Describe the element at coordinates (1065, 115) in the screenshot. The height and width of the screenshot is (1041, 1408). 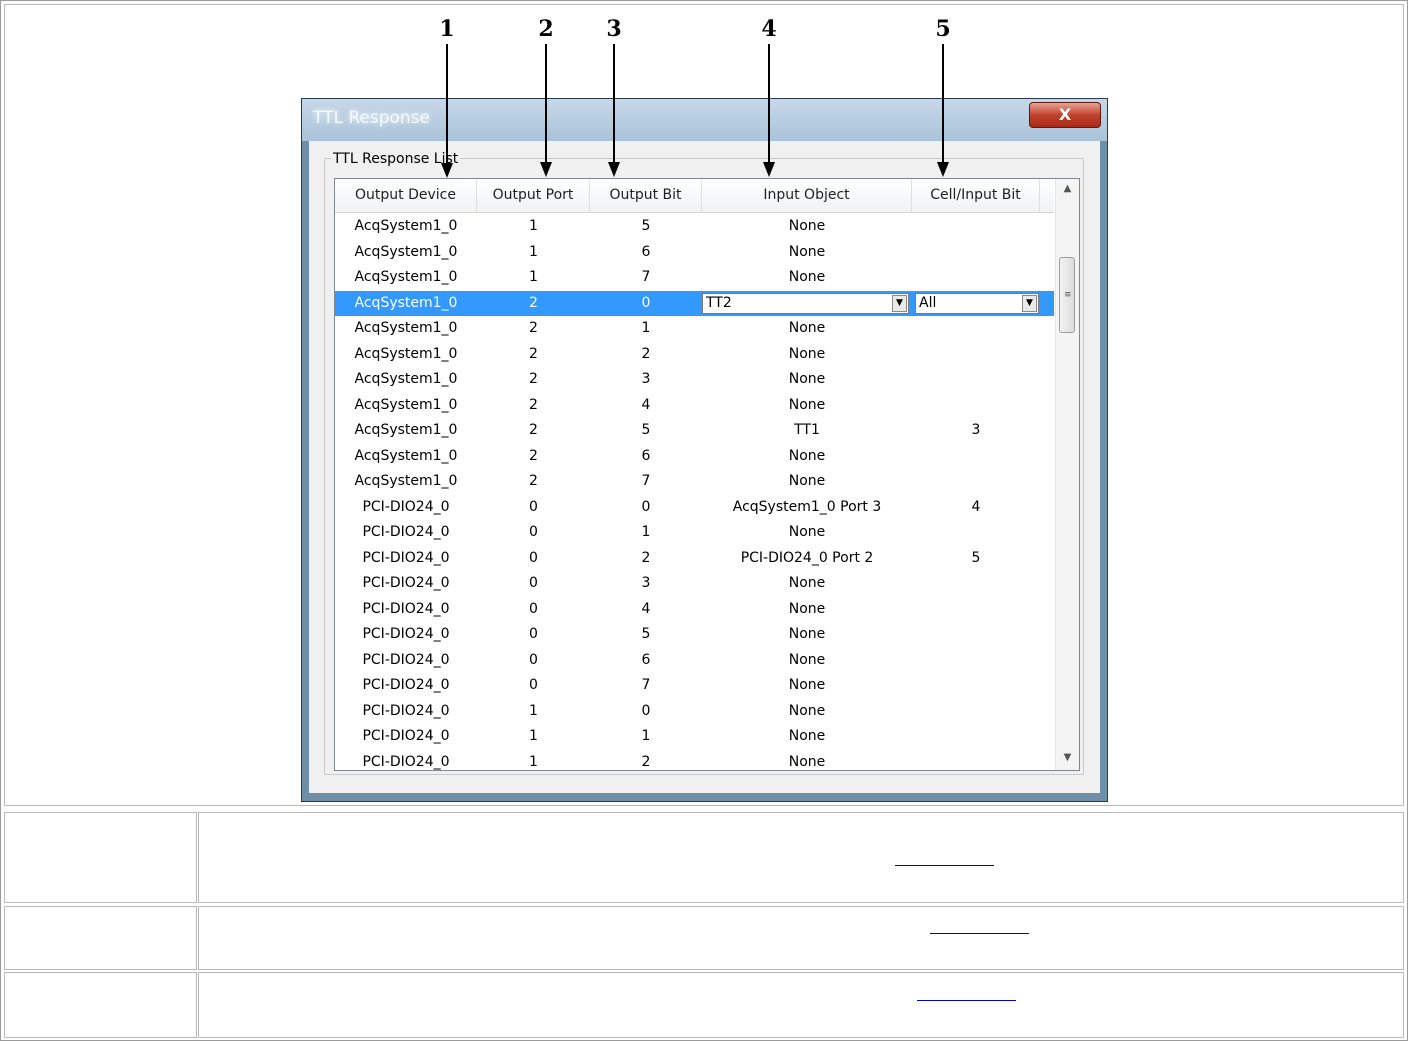
I see `close-button: X` at that location.